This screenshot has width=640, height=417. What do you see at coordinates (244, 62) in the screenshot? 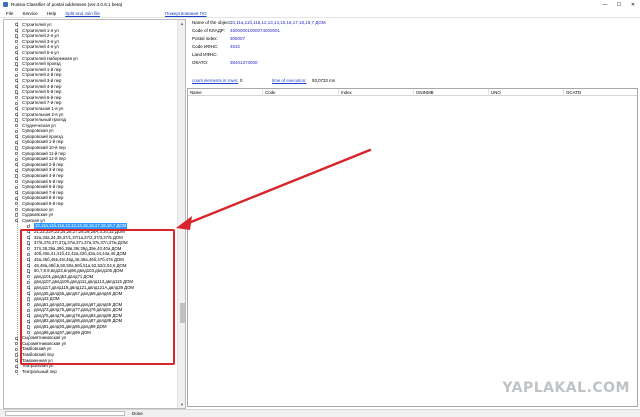
I see `info-value: 38401373000` at bounding box center [244, 62].